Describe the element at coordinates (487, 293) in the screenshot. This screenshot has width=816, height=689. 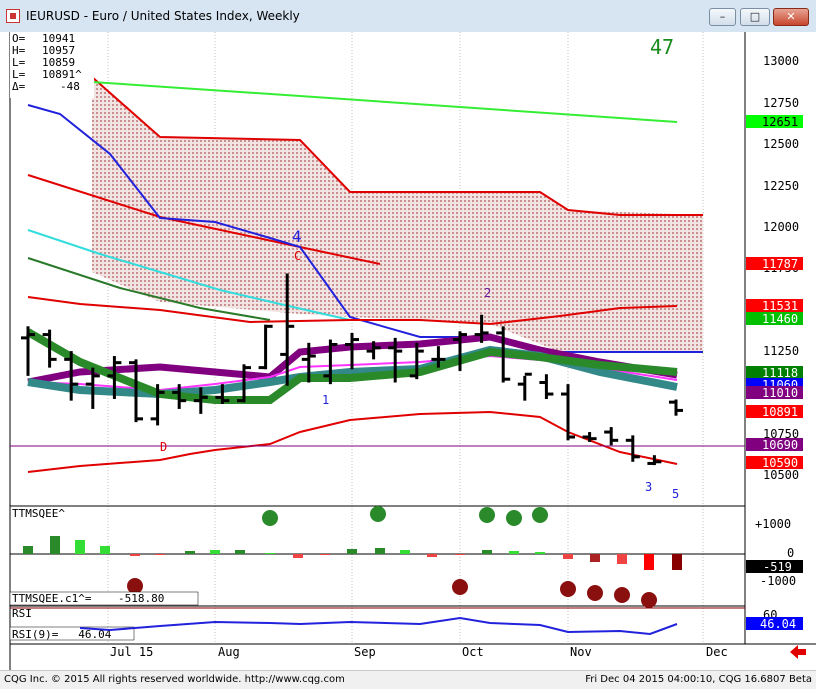
I see `wave-label-2: 2` at that location.